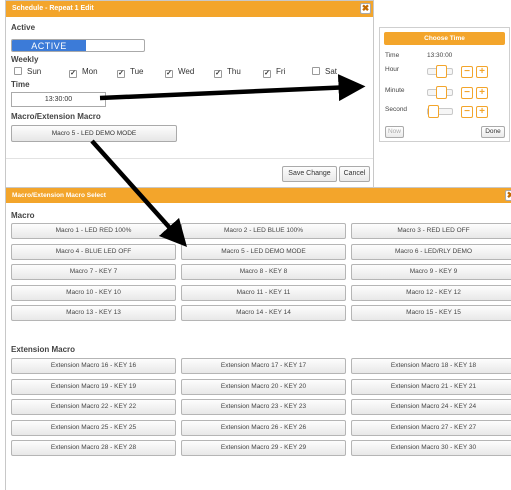 The height and width of the screenshot is (490, 511). I want to click on extension-macro-option-button: Extension Macro 21 - KEY 21, so click(431, 386).